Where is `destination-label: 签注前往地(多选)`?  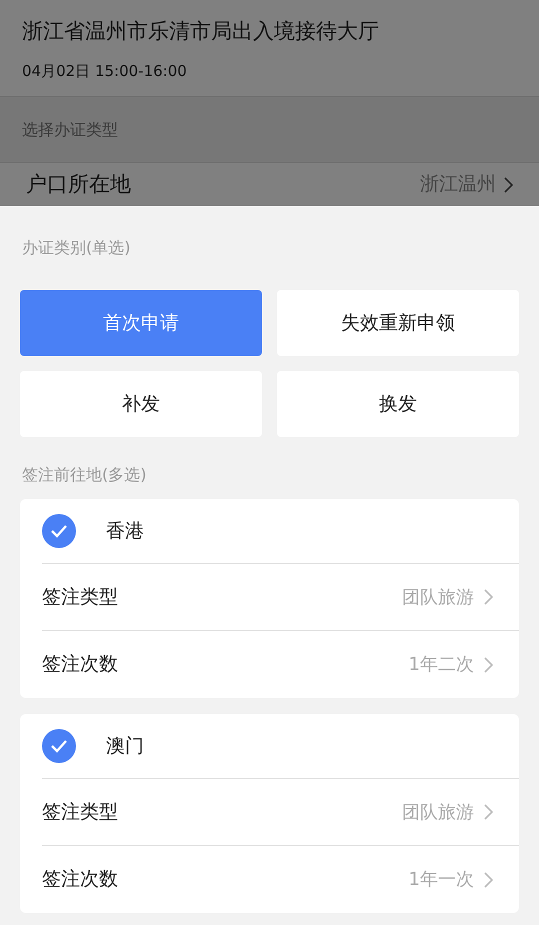 destination-label: 签注前往地(多选) is located at coordinates (84, 475).